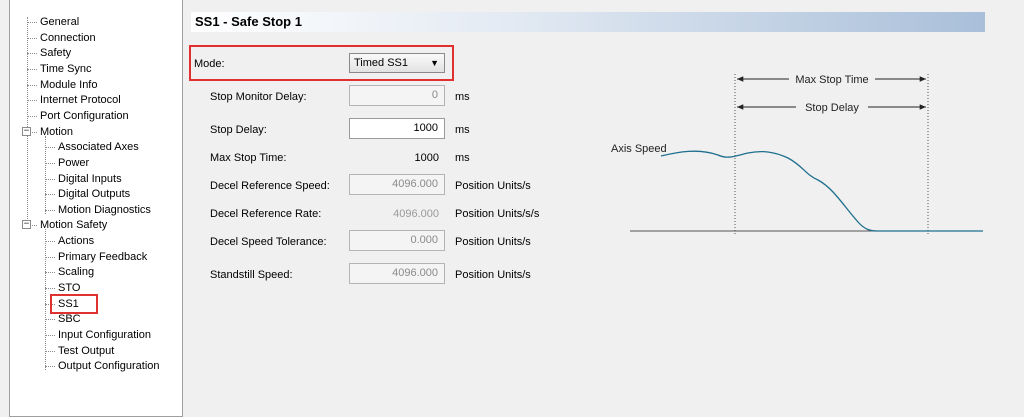 This screenshot has height=417, width=1024. I want to click on stop-delay-field: 1000, so click(397, 128).